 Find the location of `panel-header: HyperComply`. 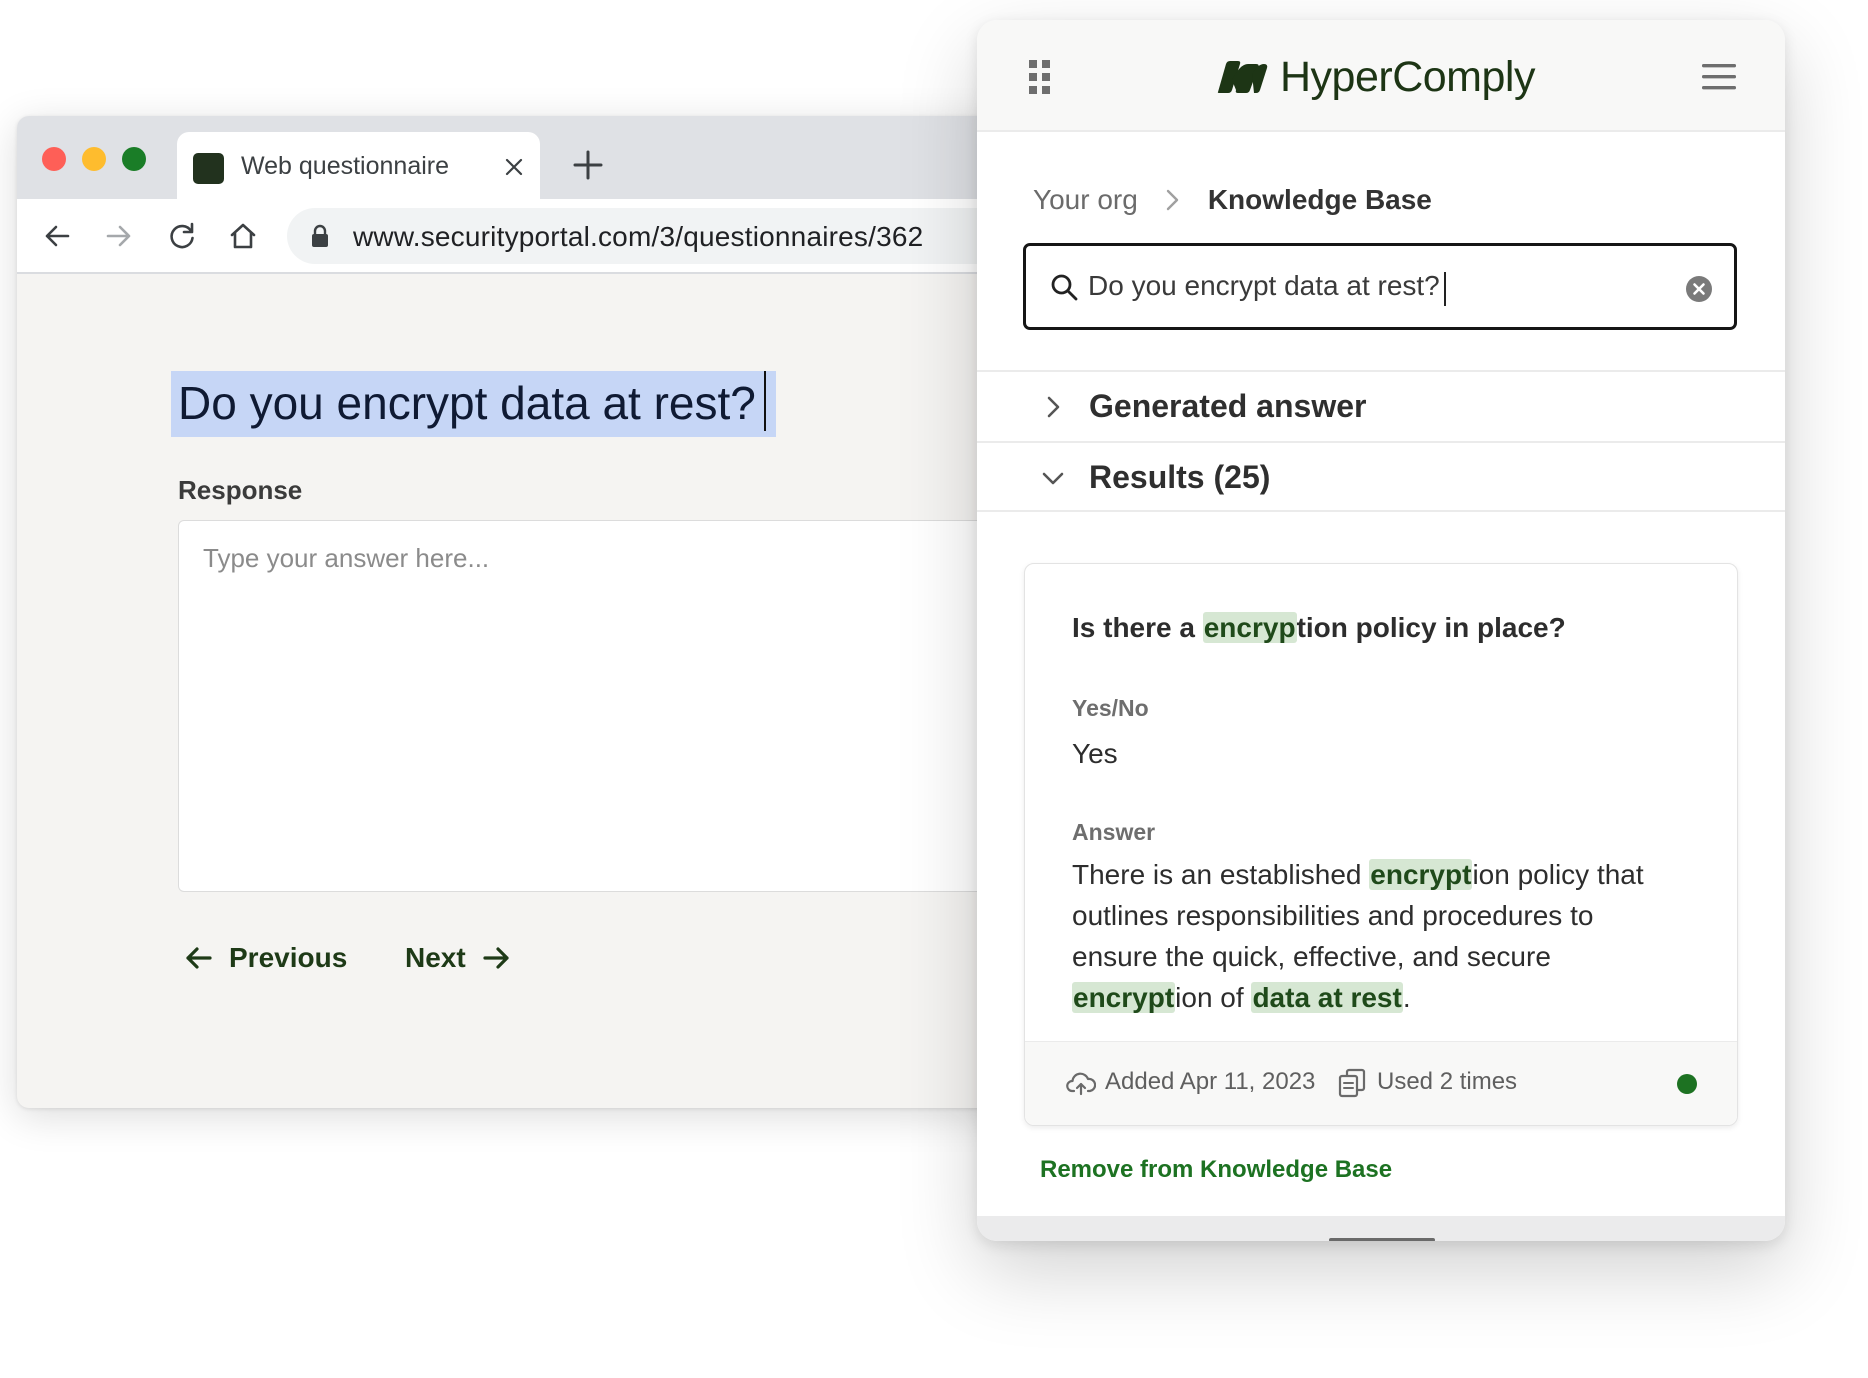

panel-header: HyperComply is located at coordinates (1381, 76).